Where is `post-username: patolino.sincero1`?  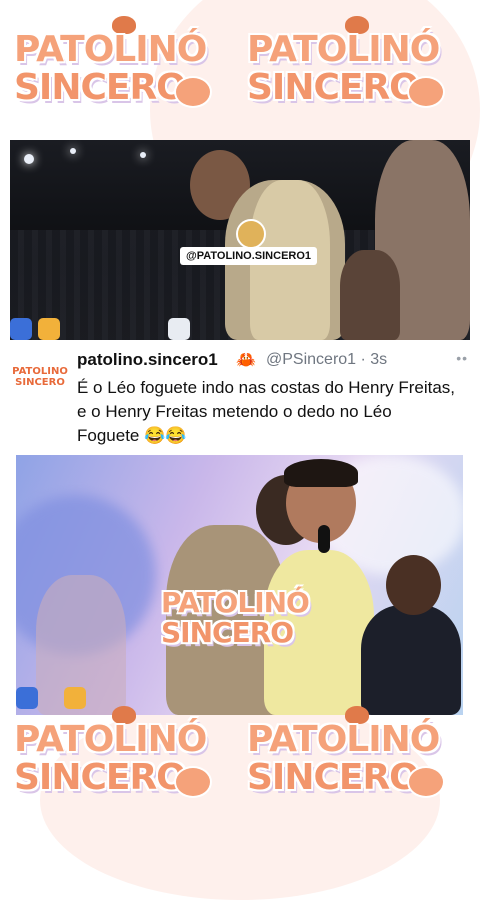
post-username: patolino.sincero1 is located at coordinates (147, 360).